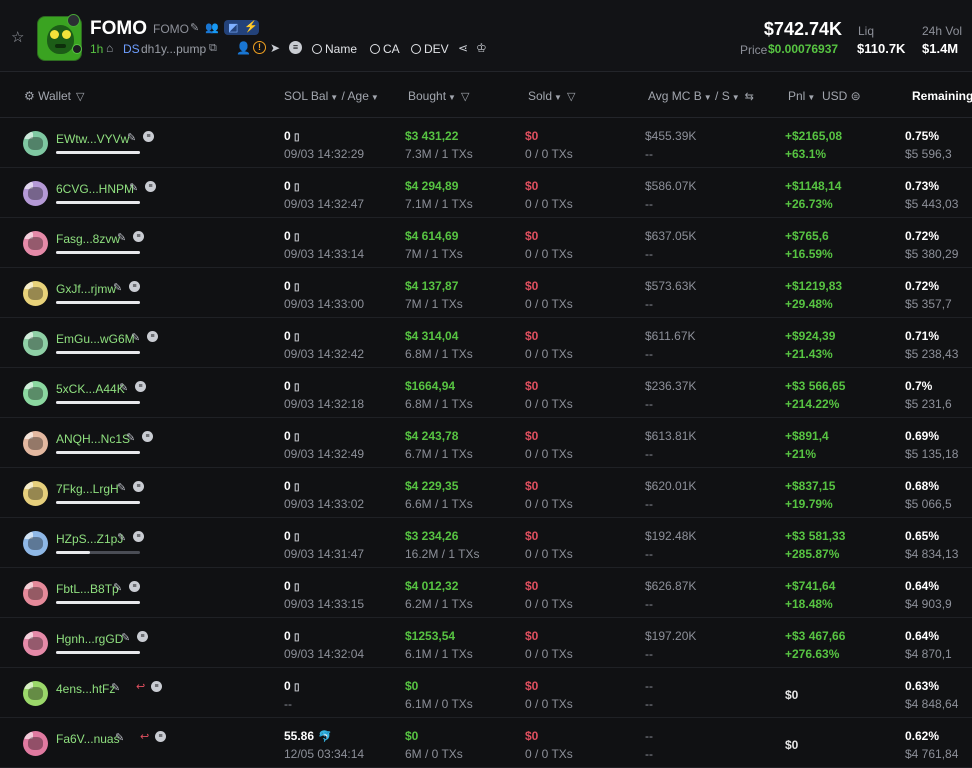 The height and width of the screenshot is (768, 972). Describe the element at coordinates (796, 96) in the screenshot. I see `col-pnl-label: Pnl` at that location.